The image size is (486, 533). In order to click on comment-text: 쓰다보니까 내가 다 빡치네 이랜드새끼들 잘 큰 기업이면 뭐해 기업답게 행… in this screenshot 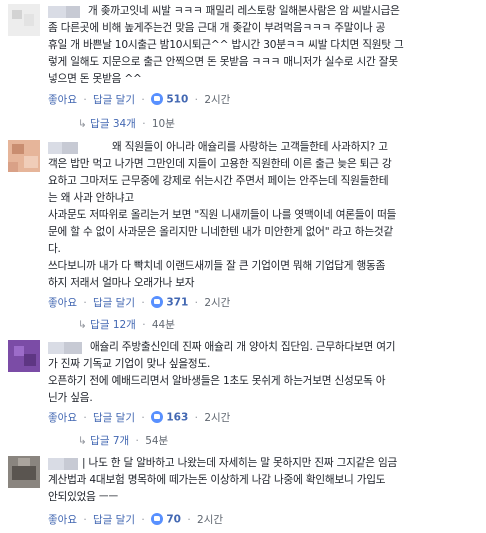, I will do `click(217, 266)`.